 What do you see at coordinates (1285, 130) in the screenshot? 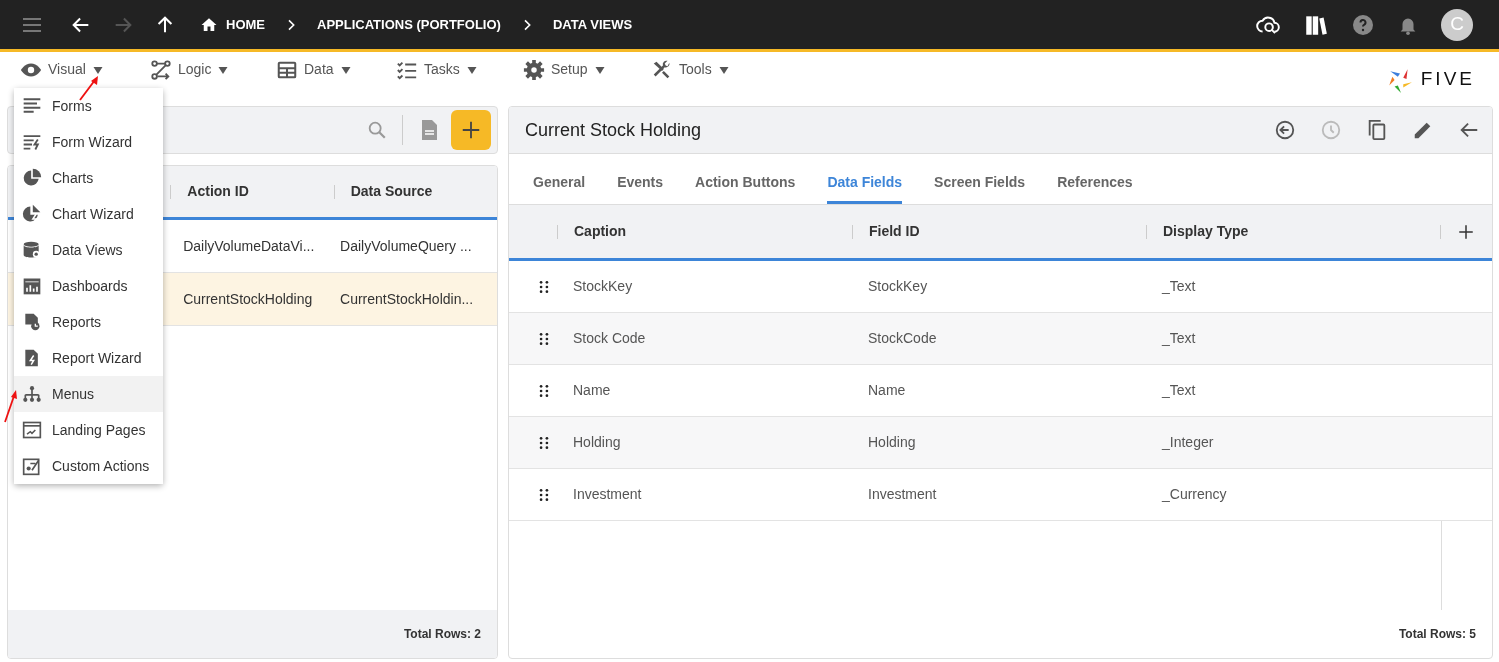
I see `back-circle-button` at bounding box center [1285, 130].